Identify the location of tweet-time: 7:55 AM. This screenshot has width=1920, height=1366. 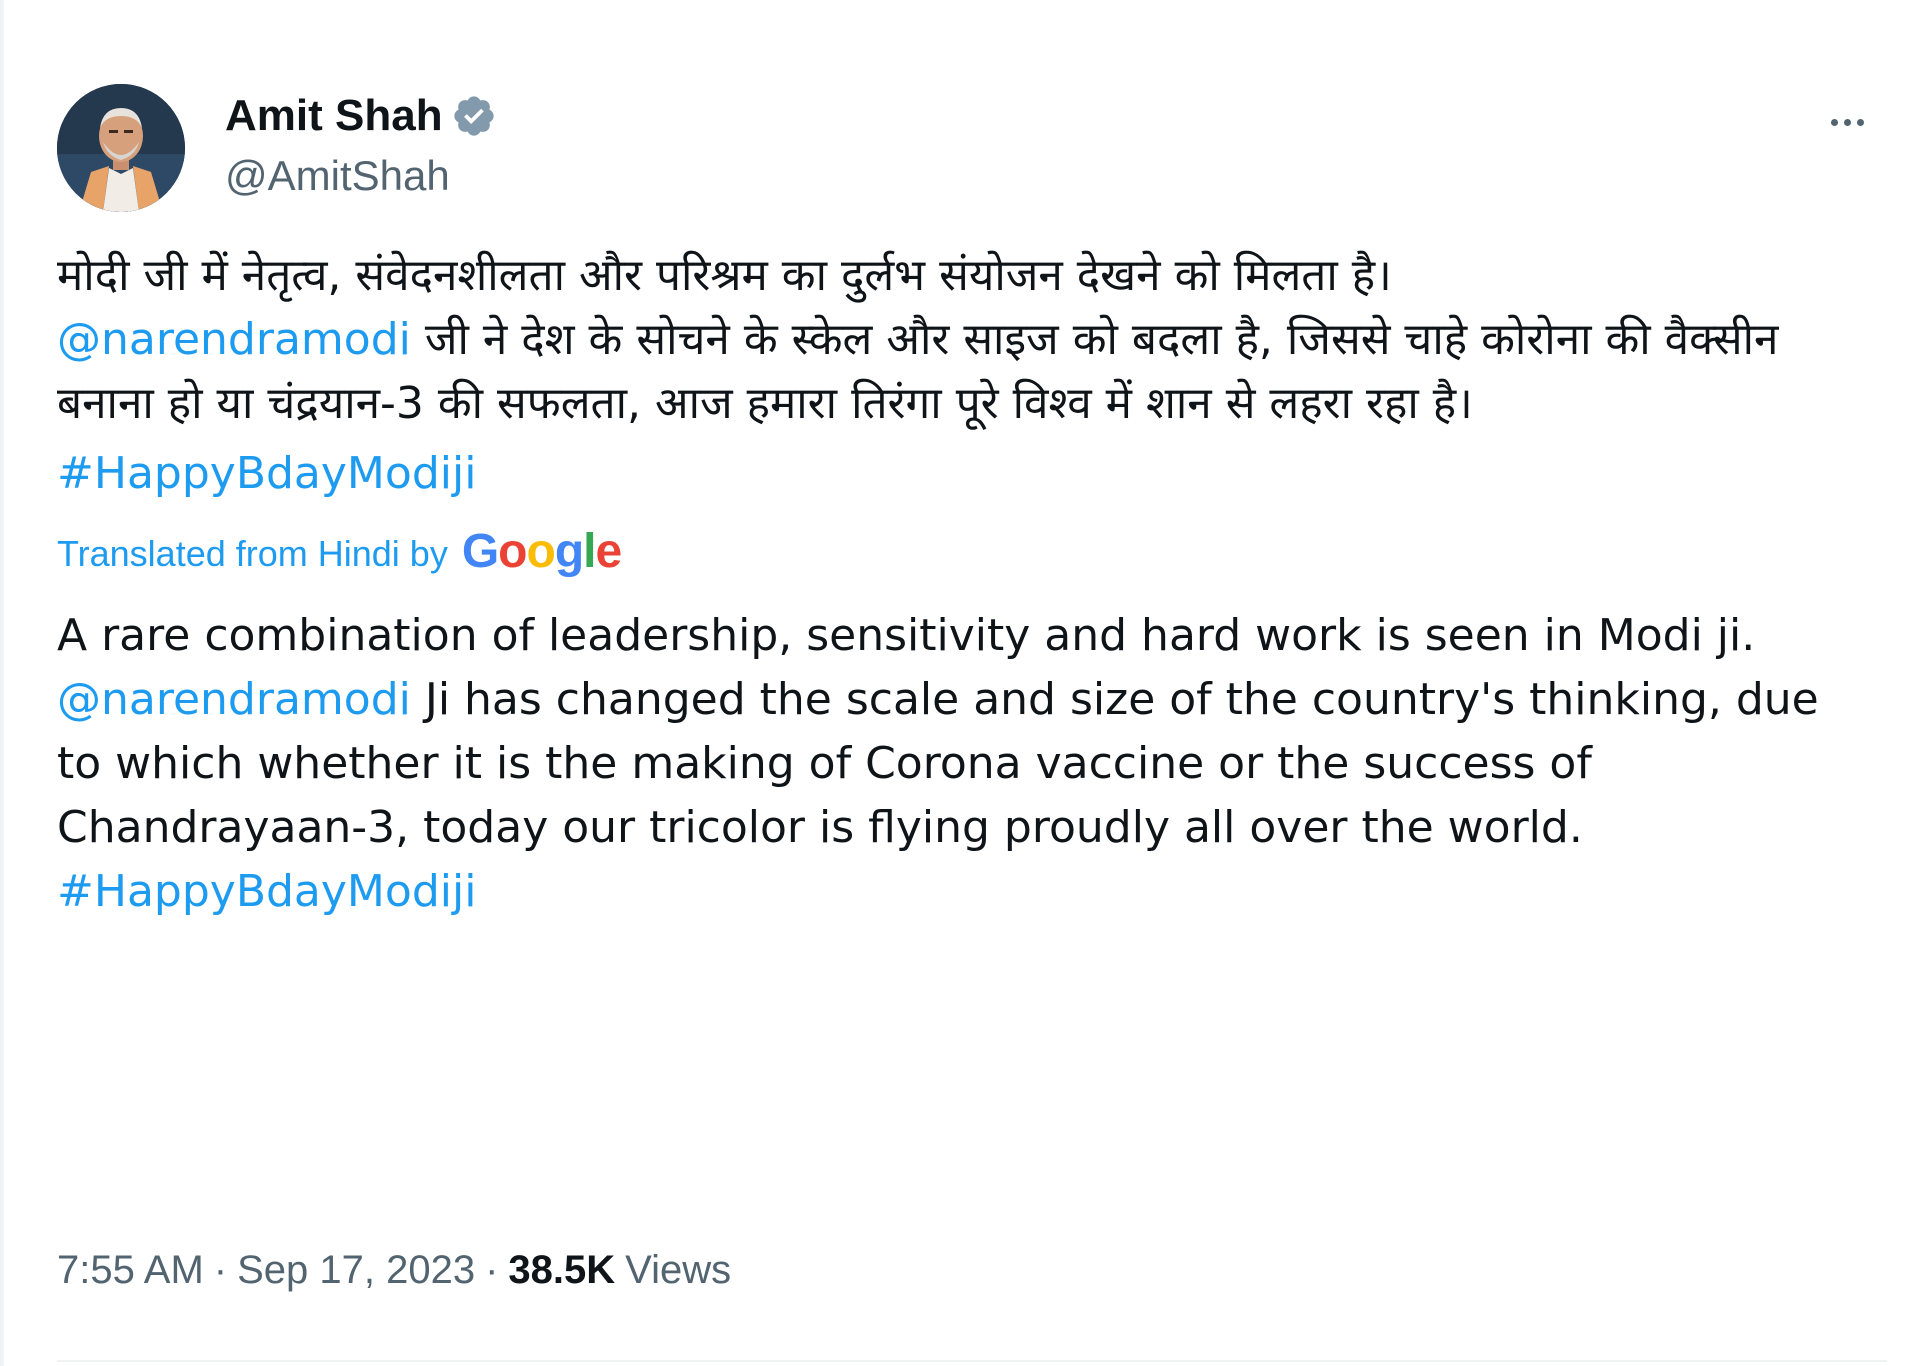
(130, 1270).